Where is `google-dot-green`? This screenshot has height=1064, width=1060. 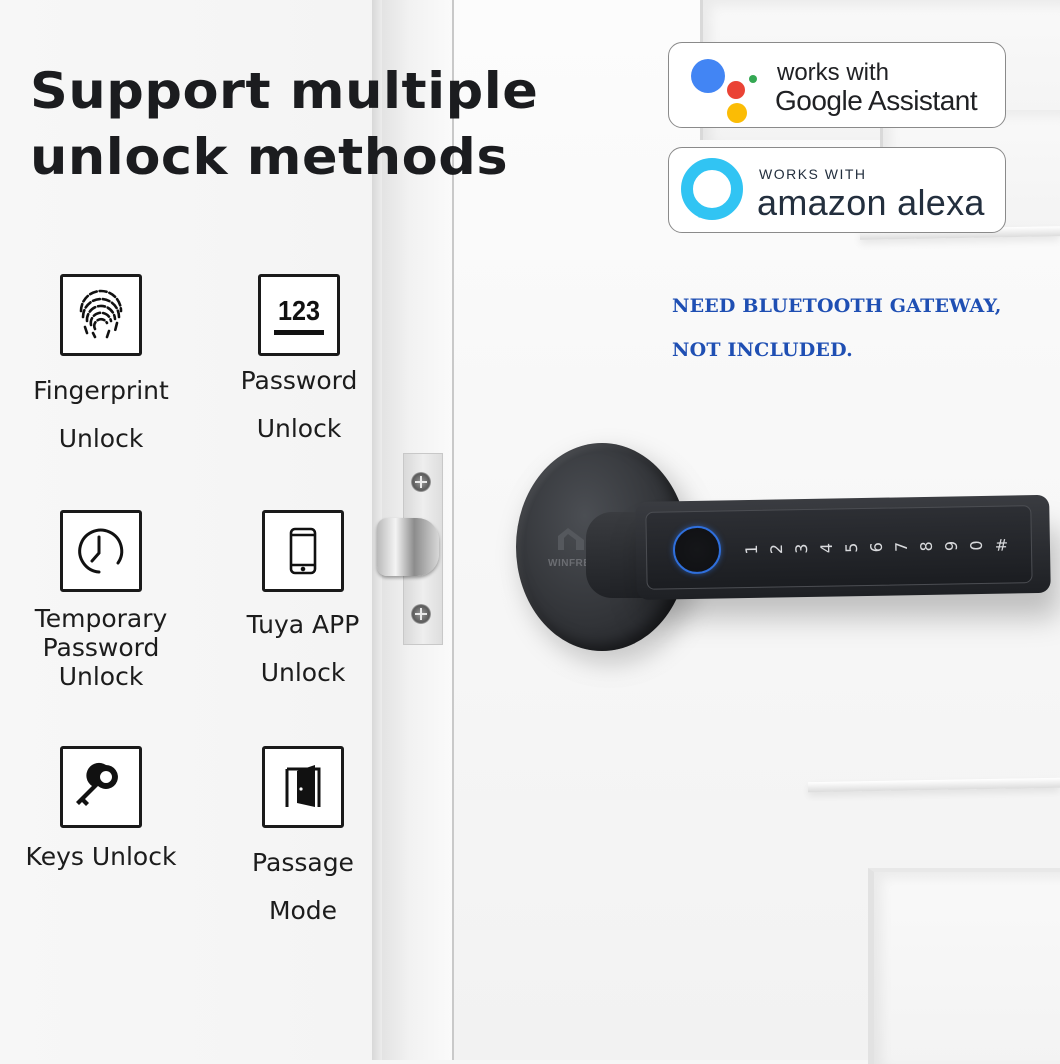 google-dot-green is located at coordinates (753, 79).